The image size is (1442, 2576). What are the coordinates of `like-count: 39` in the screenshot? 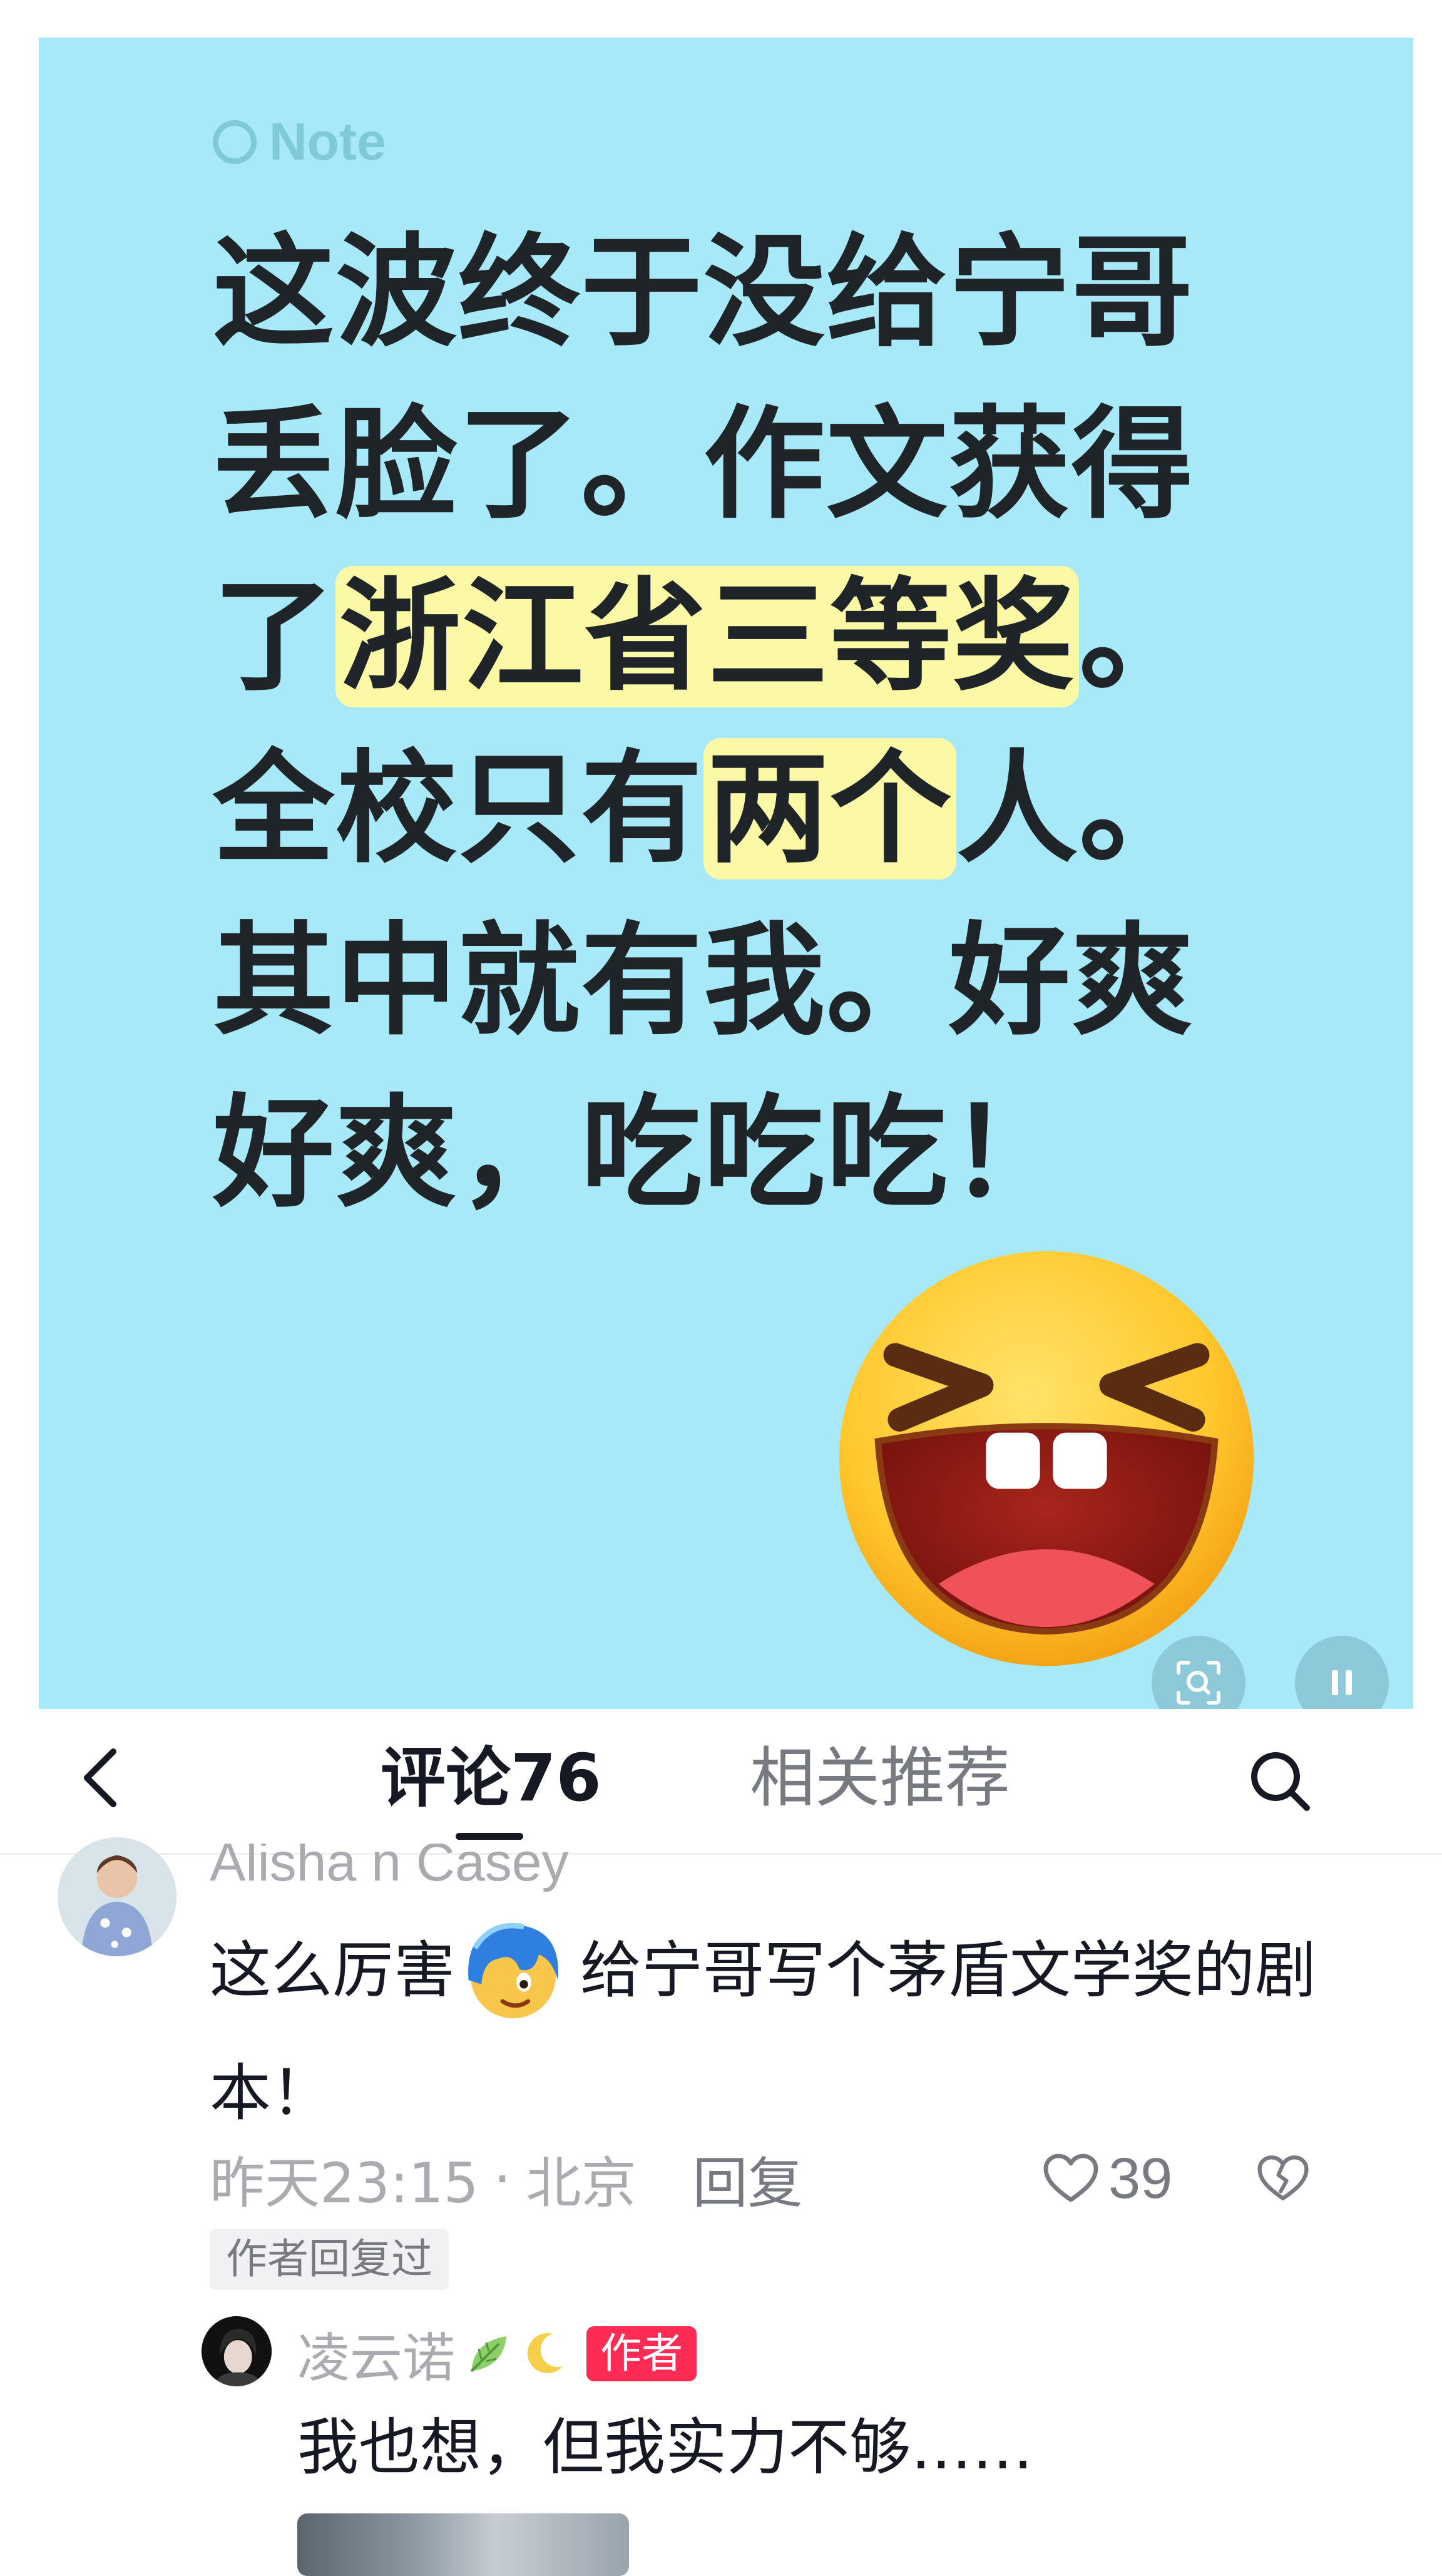 It's located at (1140, 2178).